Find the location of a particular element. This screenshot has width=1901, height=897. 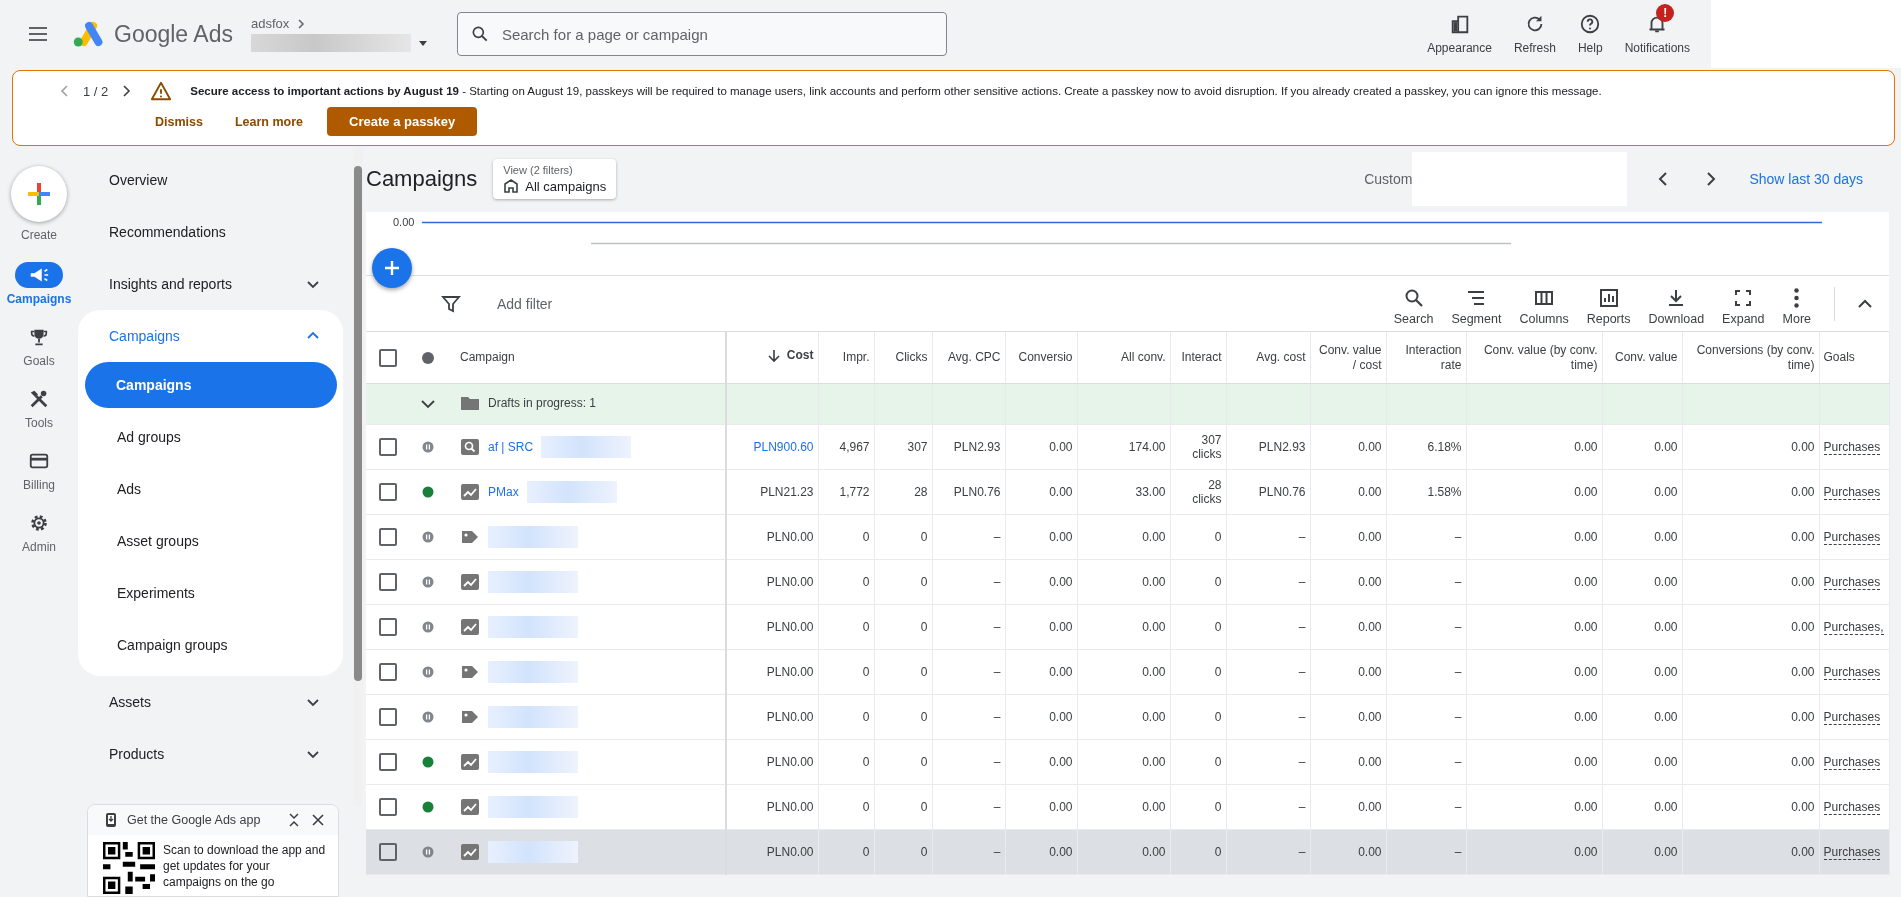

view-selector: View (2 filters) All campaigns is located at coordinates (555, 179).